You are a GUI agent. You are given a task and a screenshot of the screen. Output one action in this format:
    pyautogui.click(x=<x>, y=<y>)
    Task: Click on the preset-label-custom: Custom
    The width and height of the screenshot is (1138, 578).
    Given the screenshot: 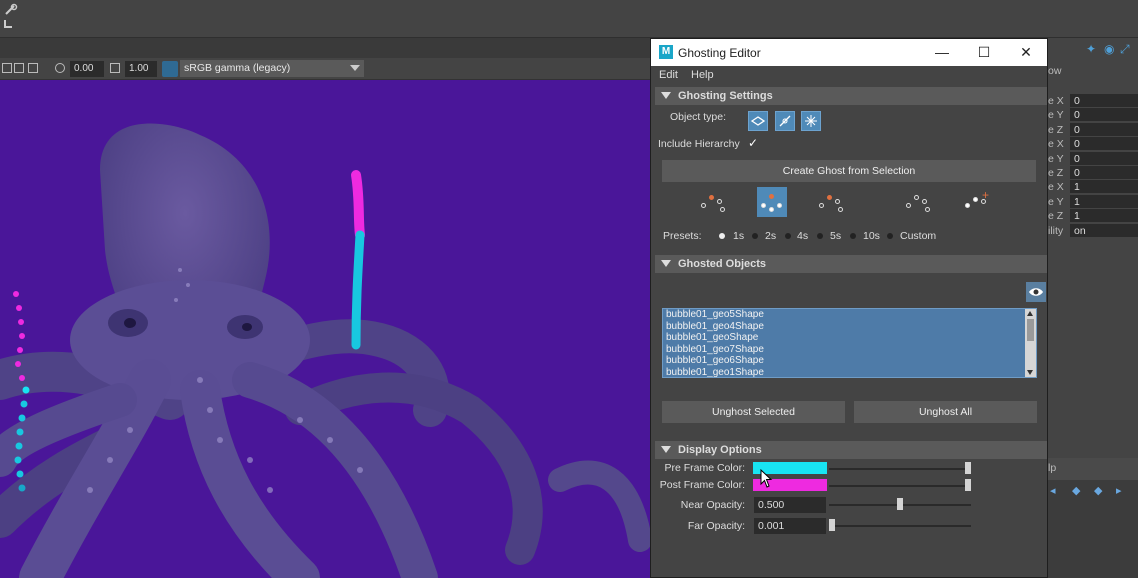 What is the action you would take?
    pyautogui.click(x=918, y=236)
    